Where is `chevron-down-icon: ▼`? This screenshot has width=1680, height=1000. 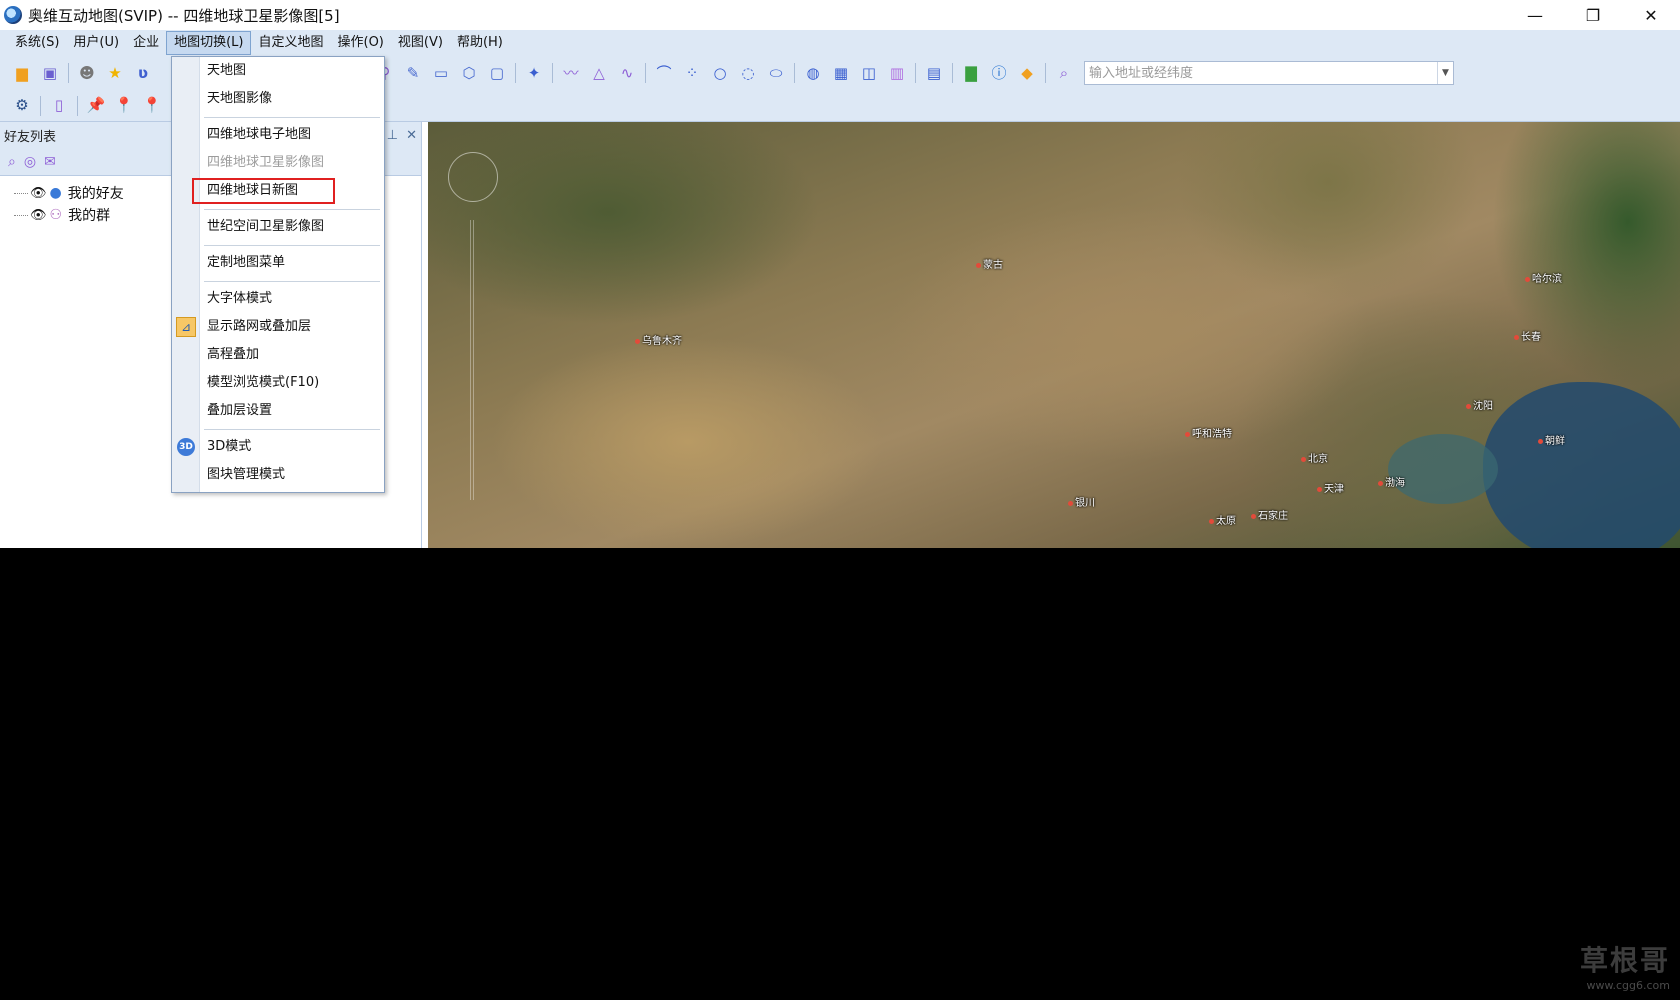
chevron-down-icon: ▼ is located at coordinates (1445, 73).